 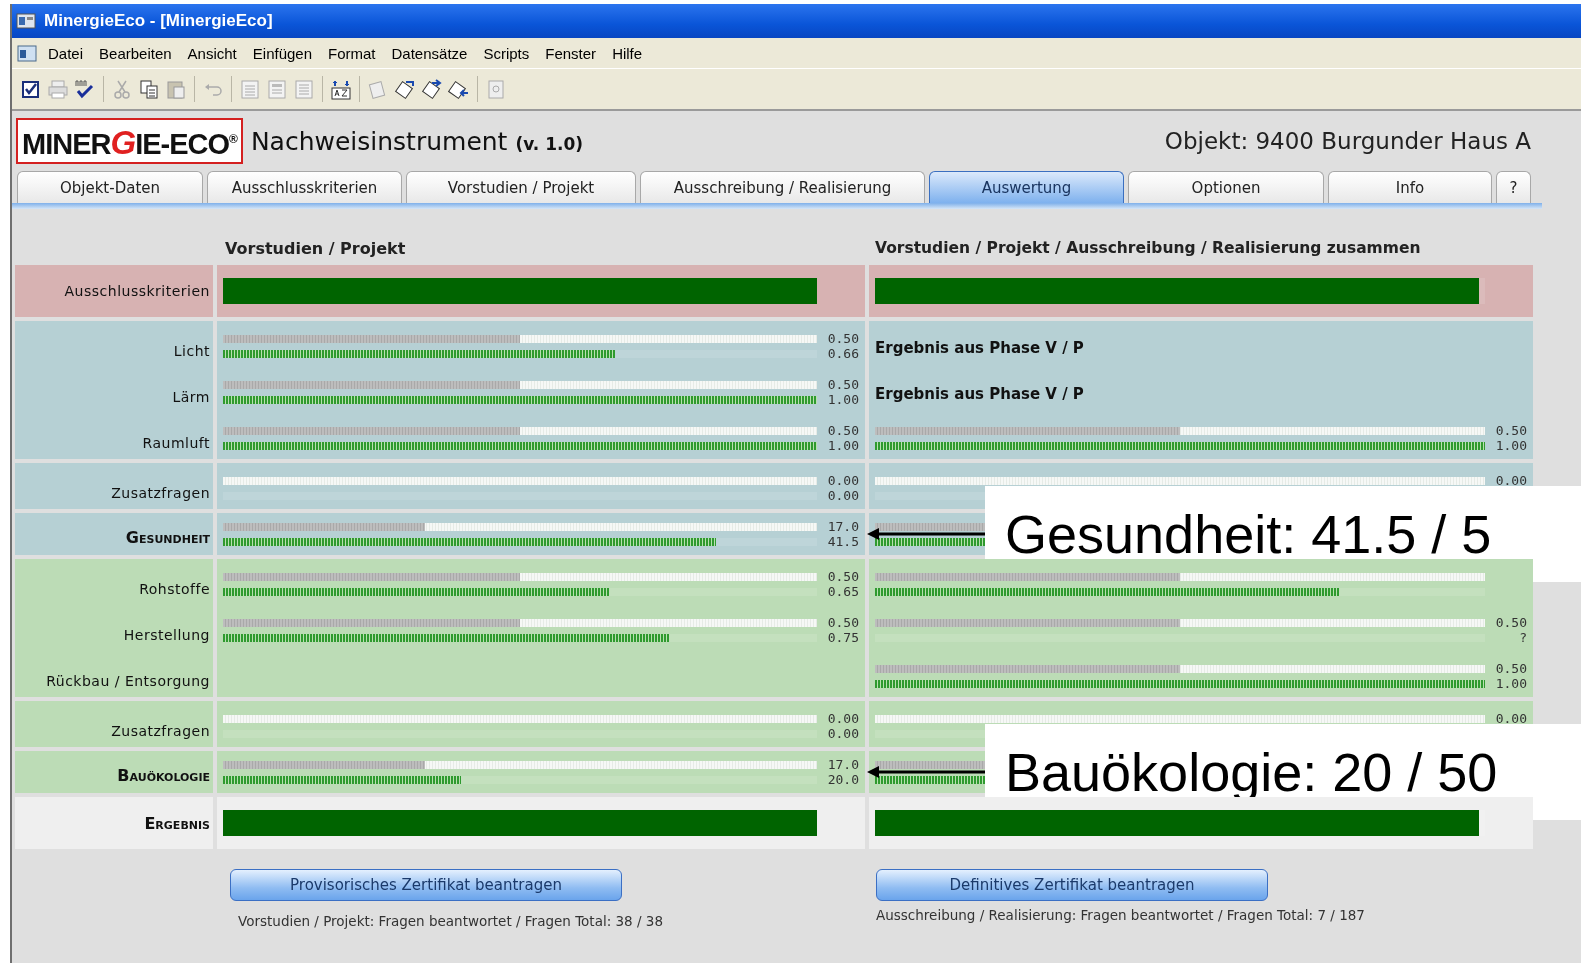 What do you see at coordinates (129, 141) in the screenshot?
I see `logo: MINERGIE-ECO$^{®}$` at bounding box center [129, 141].